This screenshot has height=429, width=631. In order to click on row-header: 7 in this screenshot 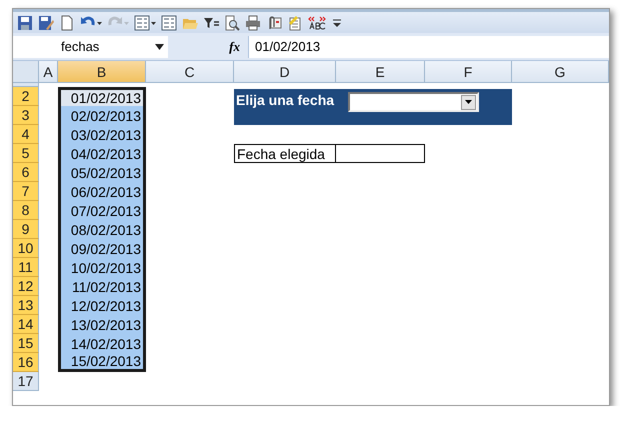, I will do `click(26, 191)`.